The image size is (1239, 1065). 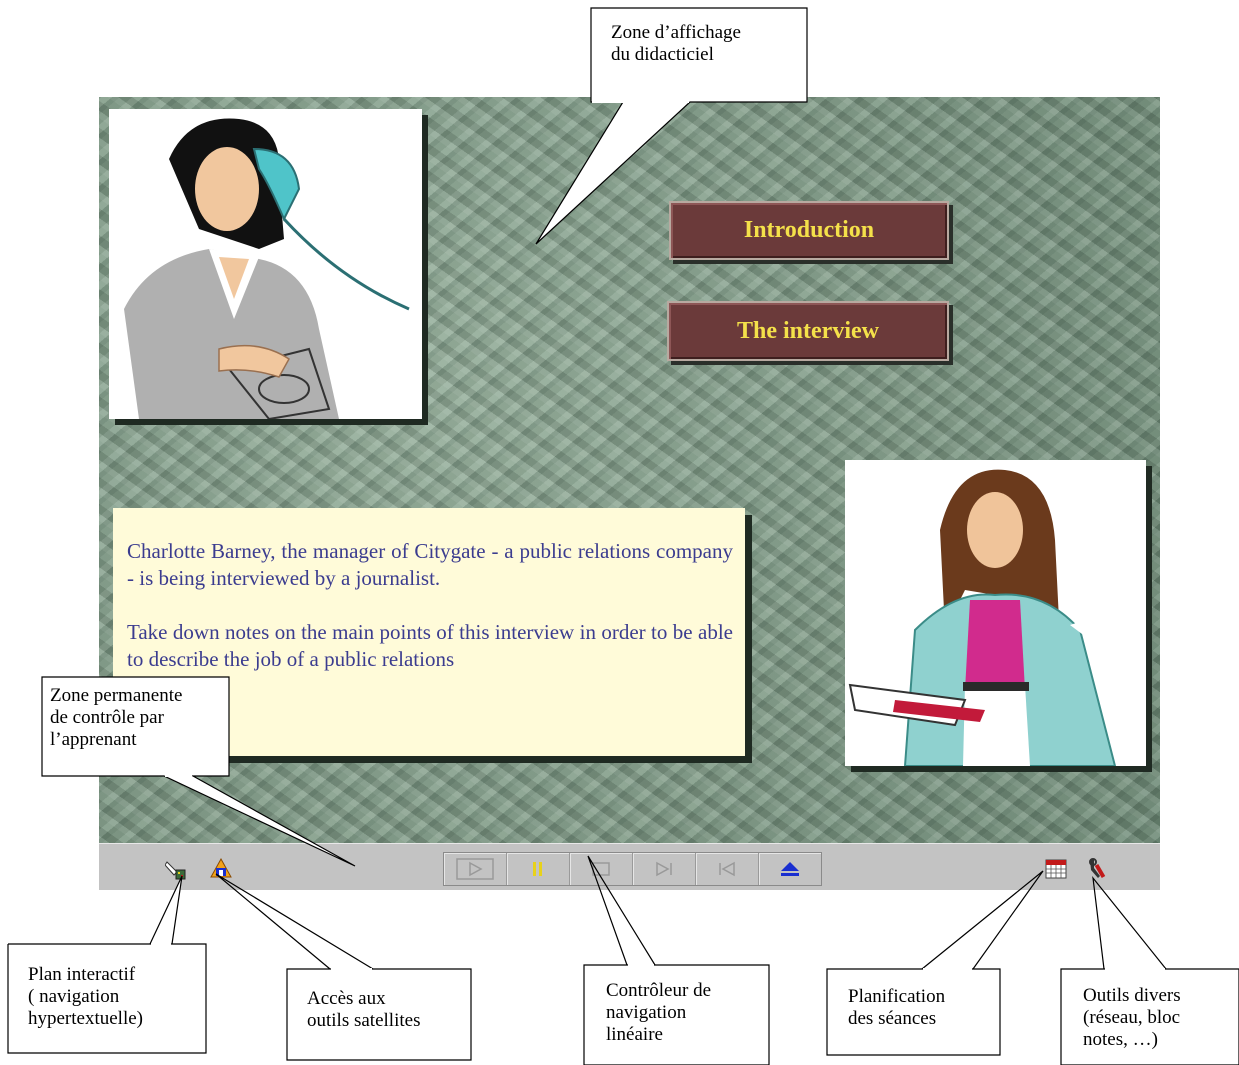 What do you see at coordinates (116, 695) in the screenshot?
I see `callout-line: Zone permanente` at bounding box center [116, 695].